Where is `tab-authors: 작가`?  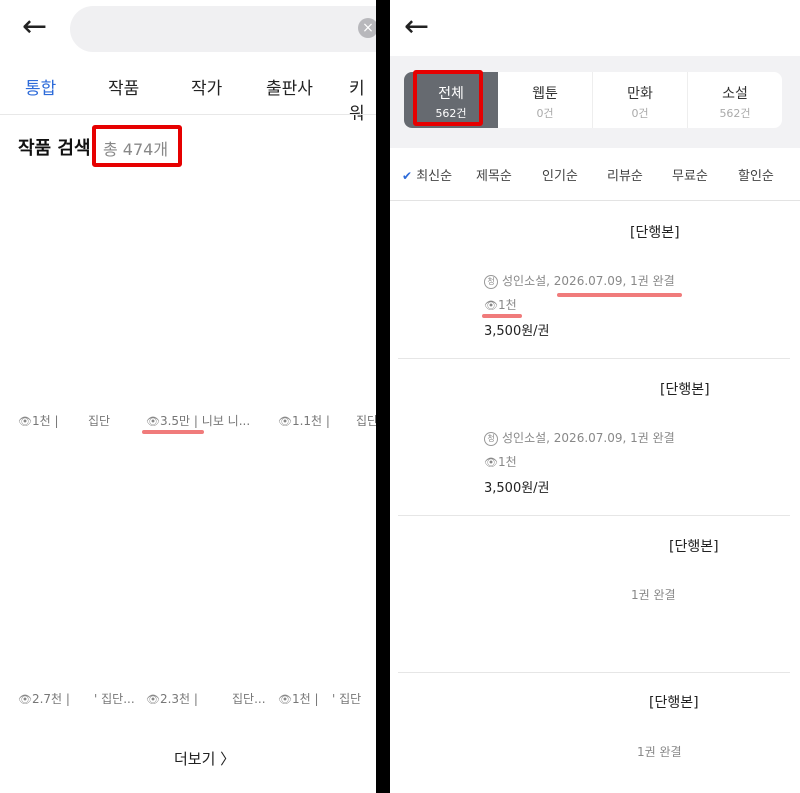 tab-authors: 작가 is located at coordinates (206, 86).